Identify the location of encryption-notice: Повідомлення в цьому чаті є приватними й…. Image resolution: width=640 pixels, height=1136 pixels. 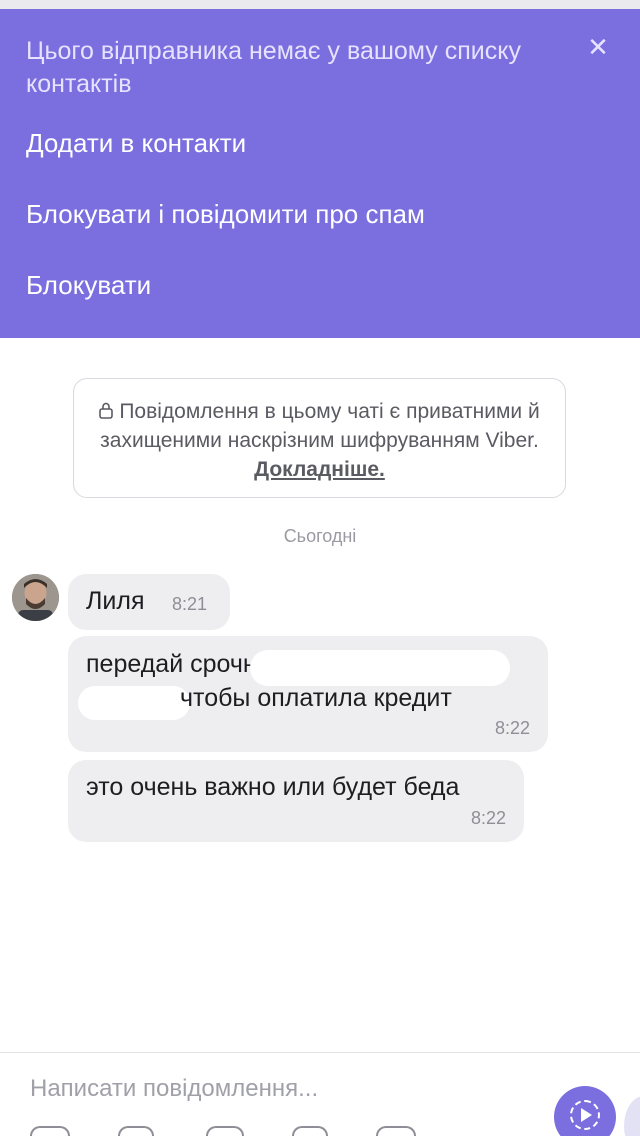
(319, 438).